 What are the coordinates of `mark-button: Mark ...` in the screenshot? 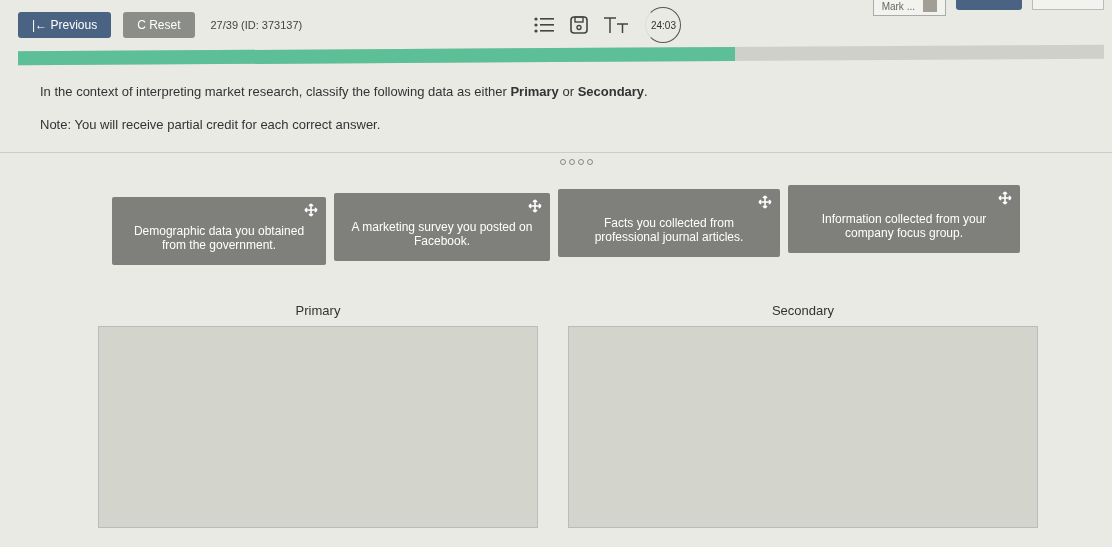 It's located at (909, 8).